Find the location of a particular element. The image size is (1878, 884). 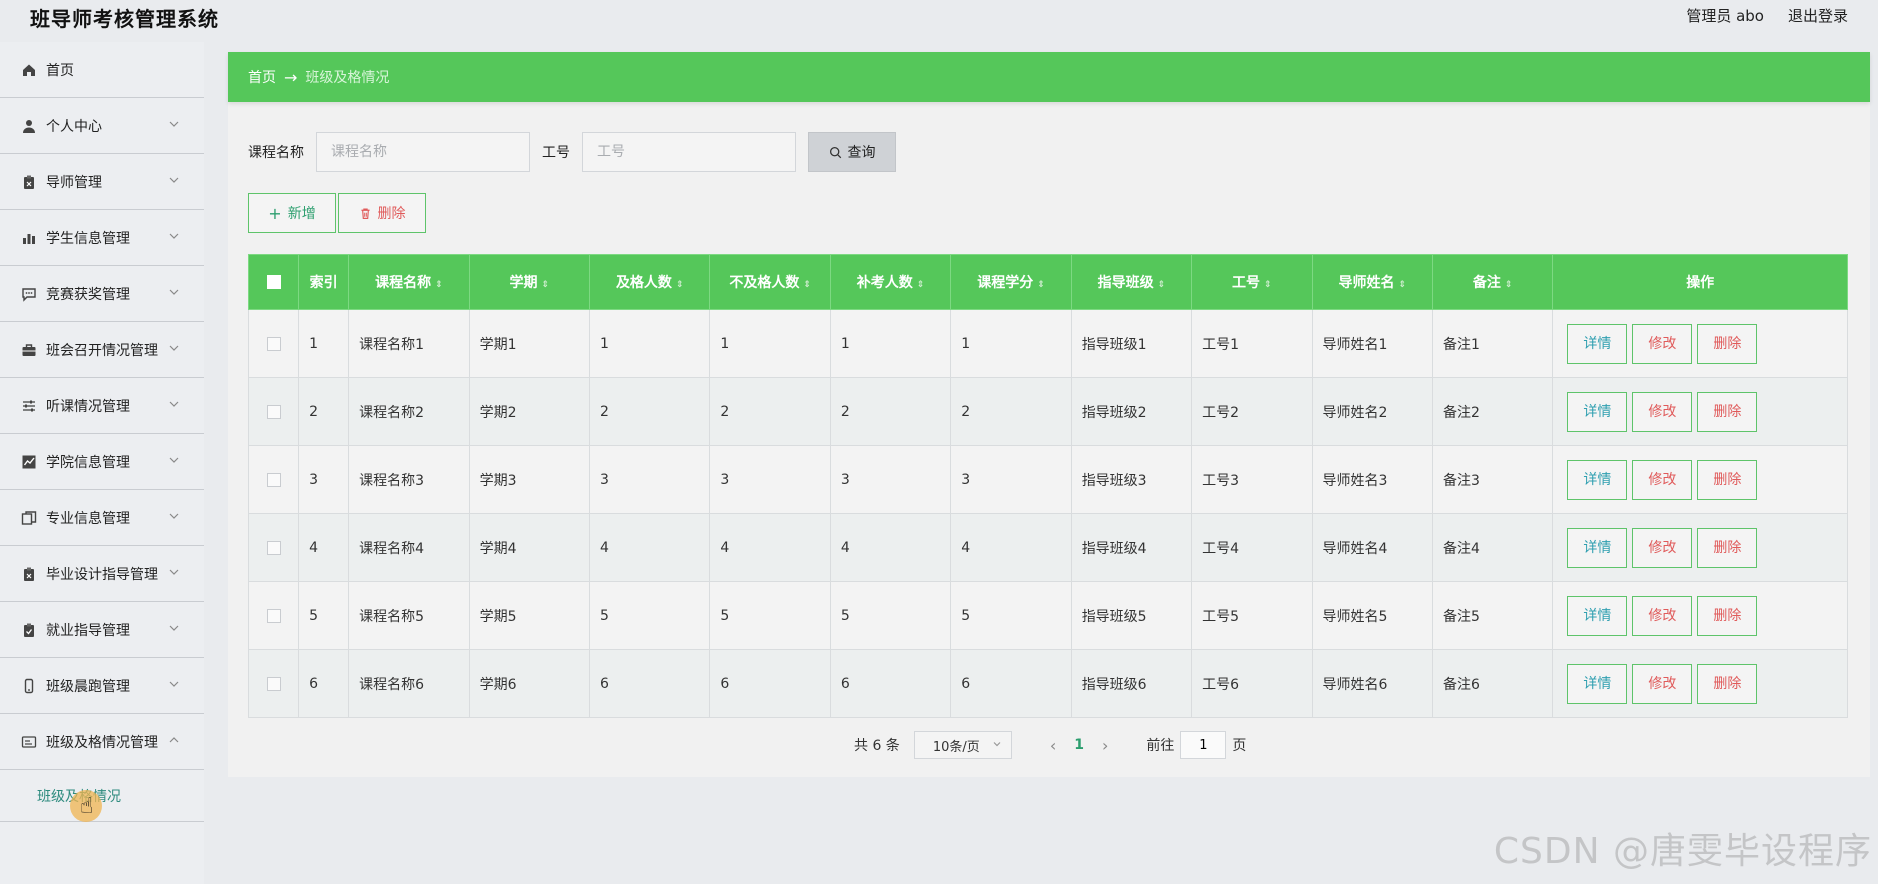

sidebar-item-4: 学生信息管理 is located at coordinates (102, 238).